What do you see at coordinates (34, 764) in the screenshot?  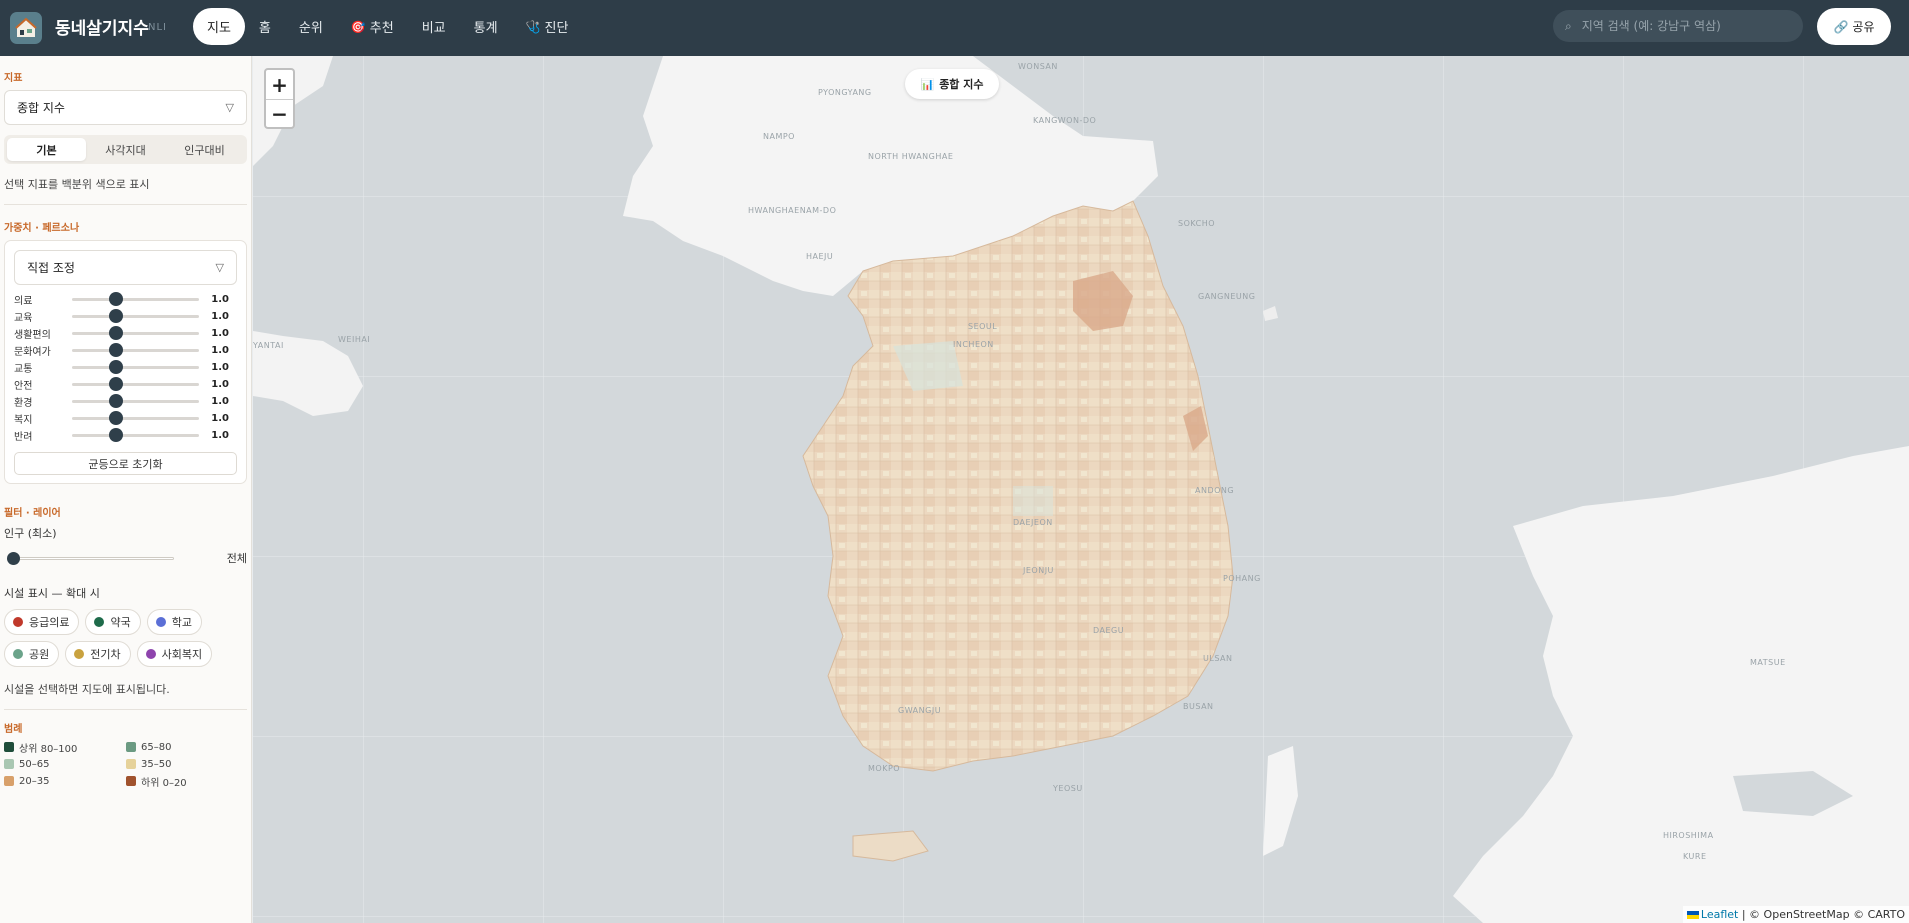 I see `legend-label: 50–65` at bounding box center [34, 764].